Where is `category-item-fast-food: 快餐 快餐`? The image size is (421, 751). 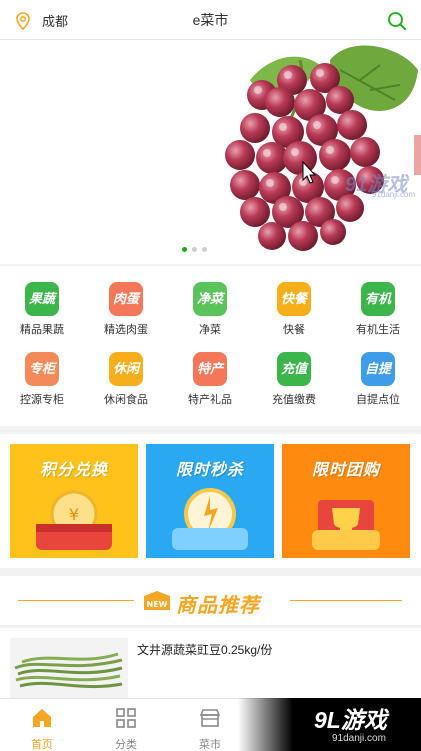
category-item-fast-food: 快餐 快餐 is located at coordinates (294, 309).